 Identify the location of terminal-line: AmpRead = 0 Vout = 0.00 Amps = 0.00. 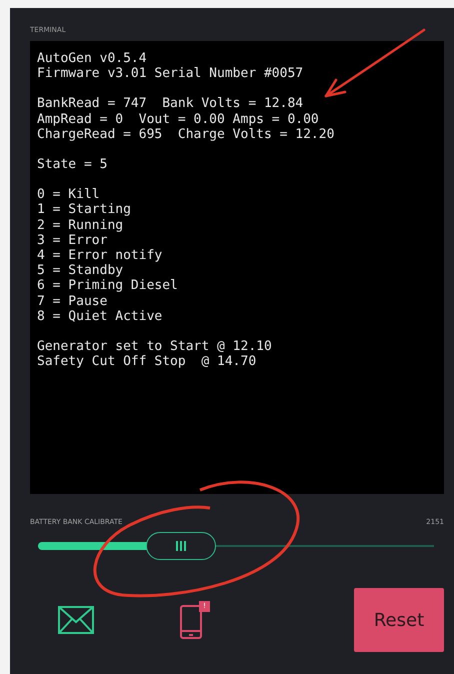
(178, 119).